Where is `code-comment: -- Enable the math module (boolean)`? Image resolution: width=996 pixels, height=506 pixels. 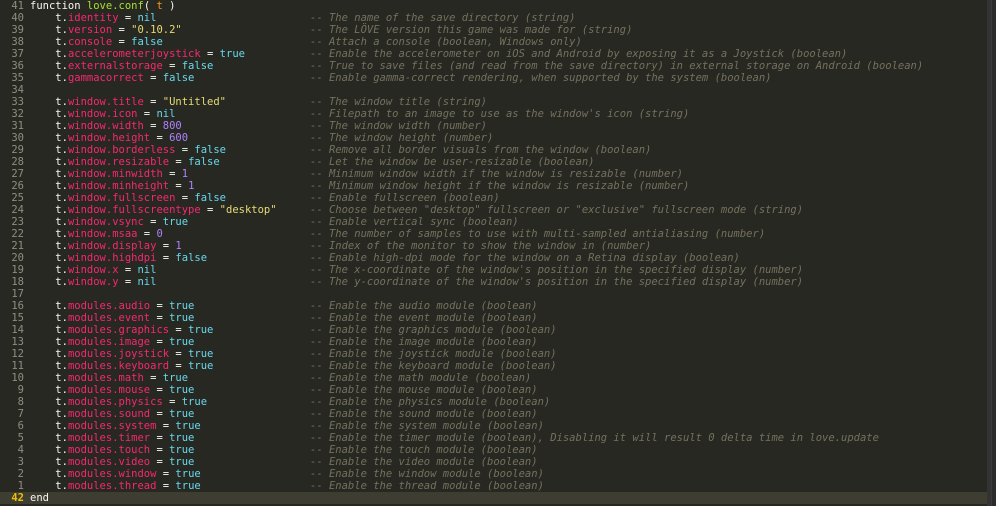
code-comment: -- Enable the math module (boolean) is located at coordinates (421, 378).